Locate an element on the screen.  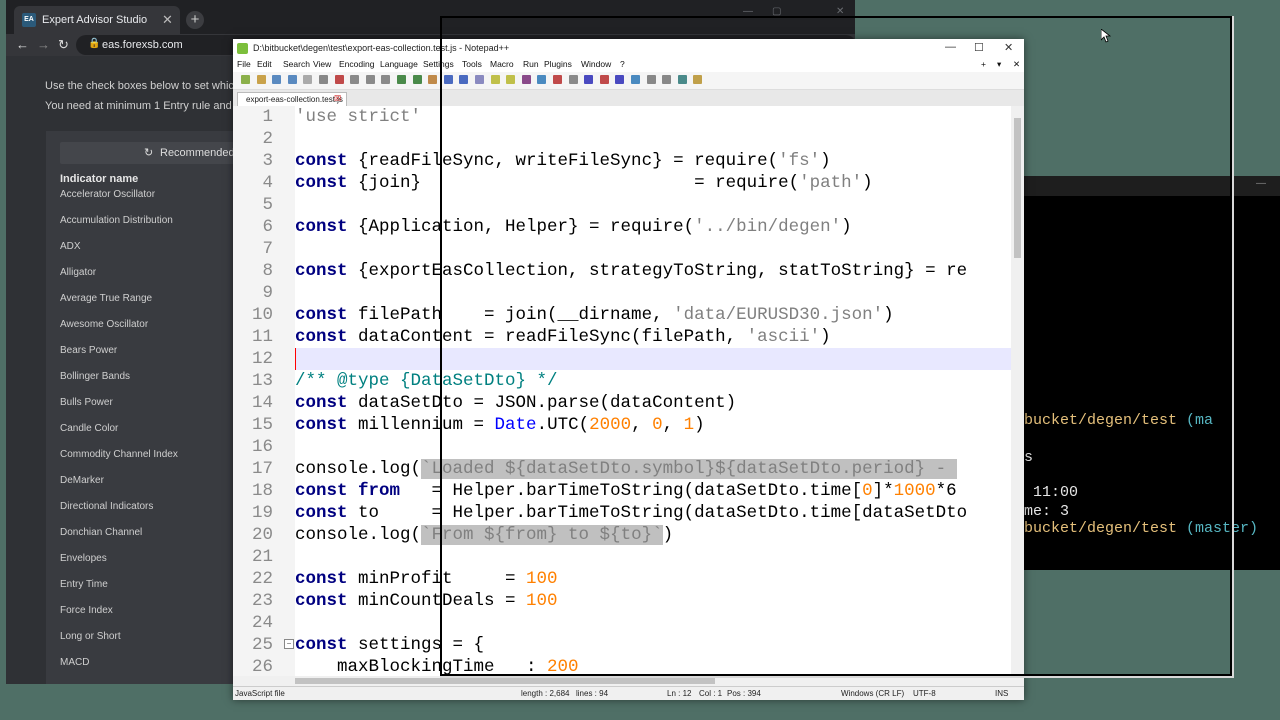
indicator-item: Candle Color is located at coordinates (89, 428).